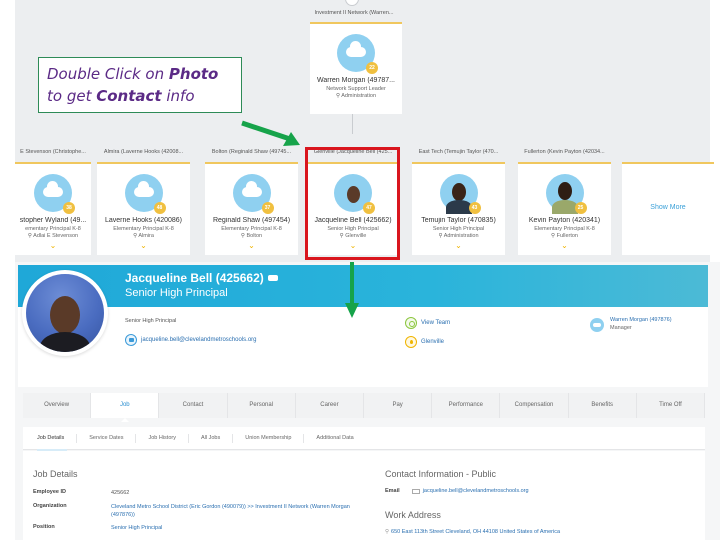  I want to click on team-count-badge: 25, so click(580, 208).